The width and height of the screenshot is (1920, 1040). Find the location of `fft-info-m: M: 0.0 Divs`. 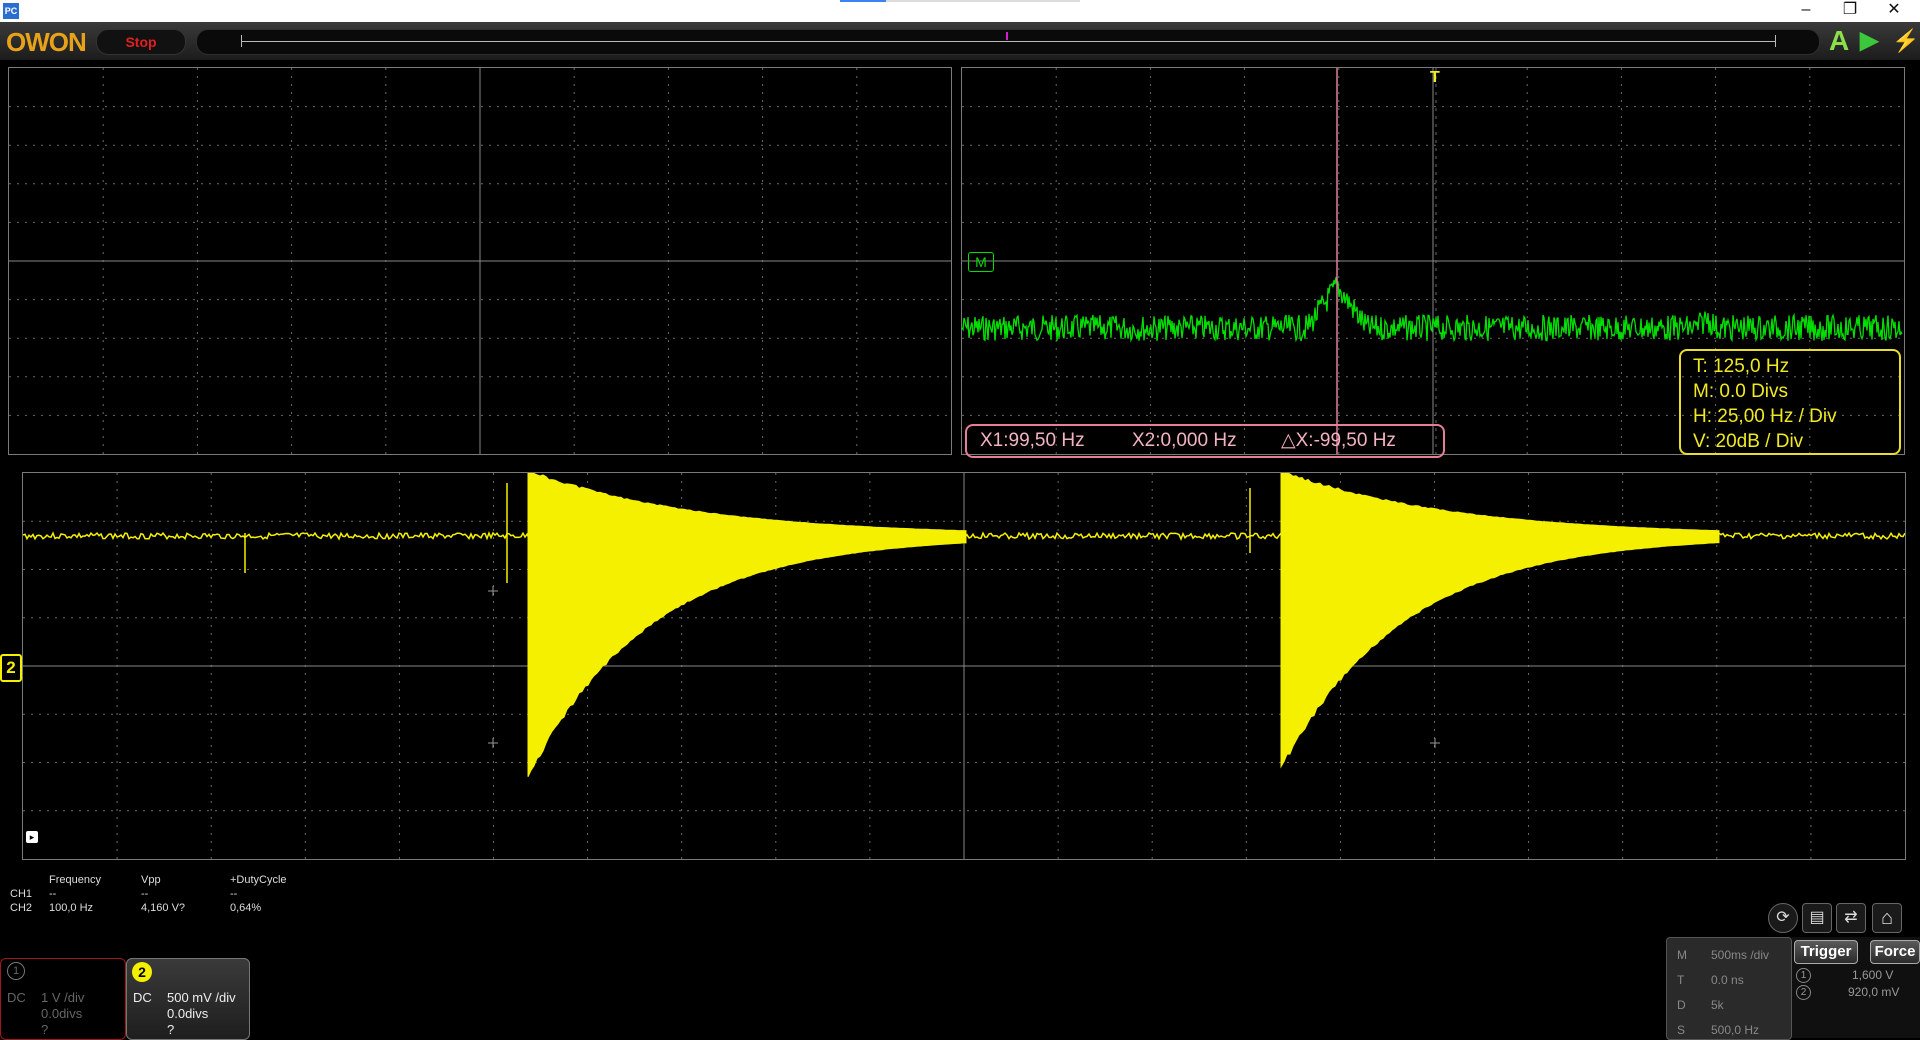

fft-info-m: M: 0.0 Divs is located at coordinates (1741, 391).